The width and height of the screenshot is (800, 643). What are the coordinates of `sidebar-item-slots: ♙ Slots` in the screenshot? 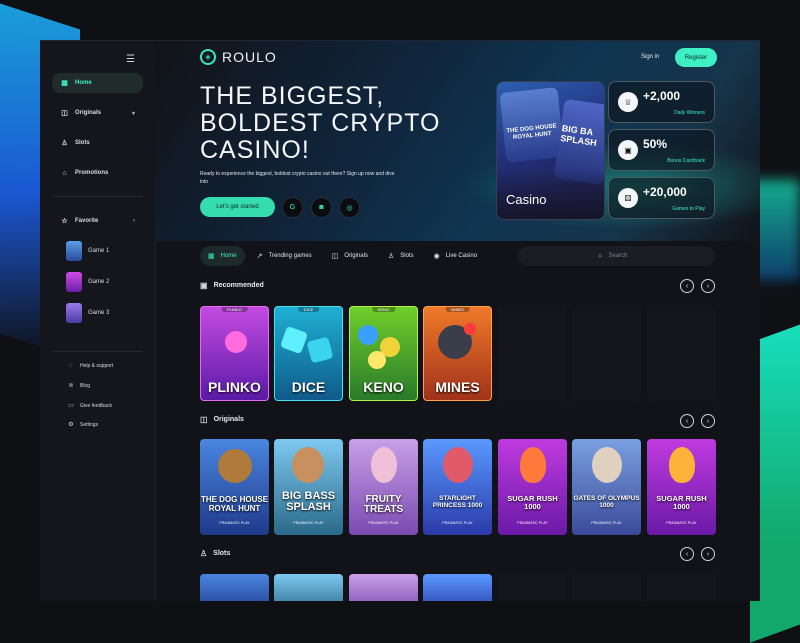 It's located at (97, 143).